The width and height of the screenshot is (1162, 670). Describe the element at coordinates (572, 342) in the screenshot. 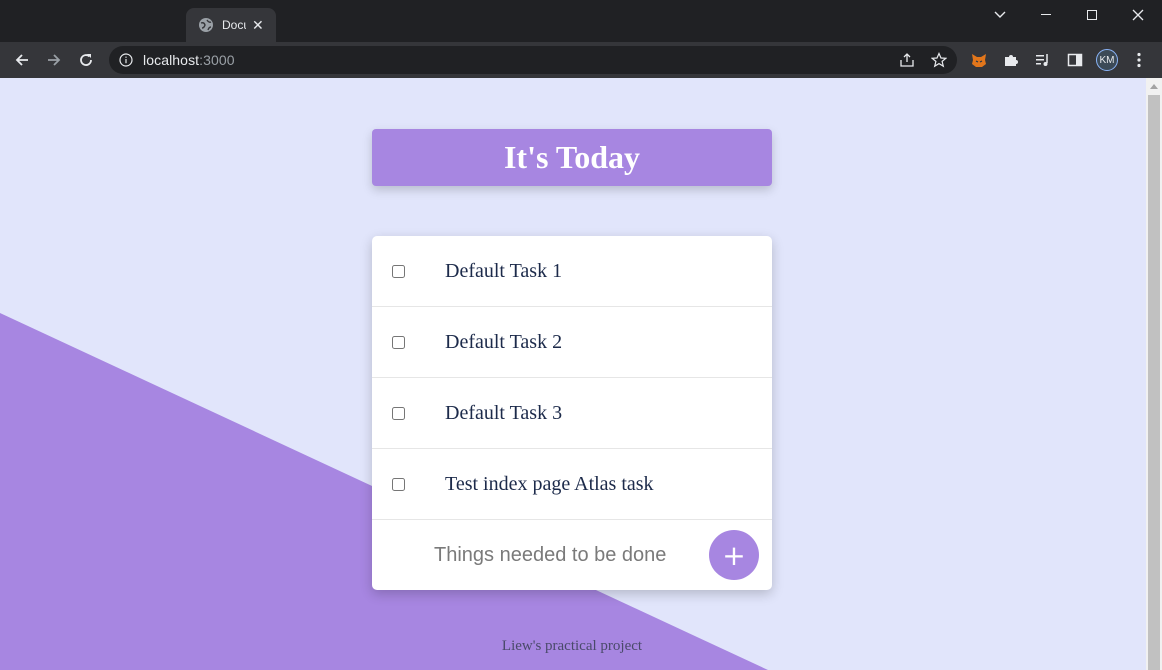

I see `task-item: Default Task 2` at that location.